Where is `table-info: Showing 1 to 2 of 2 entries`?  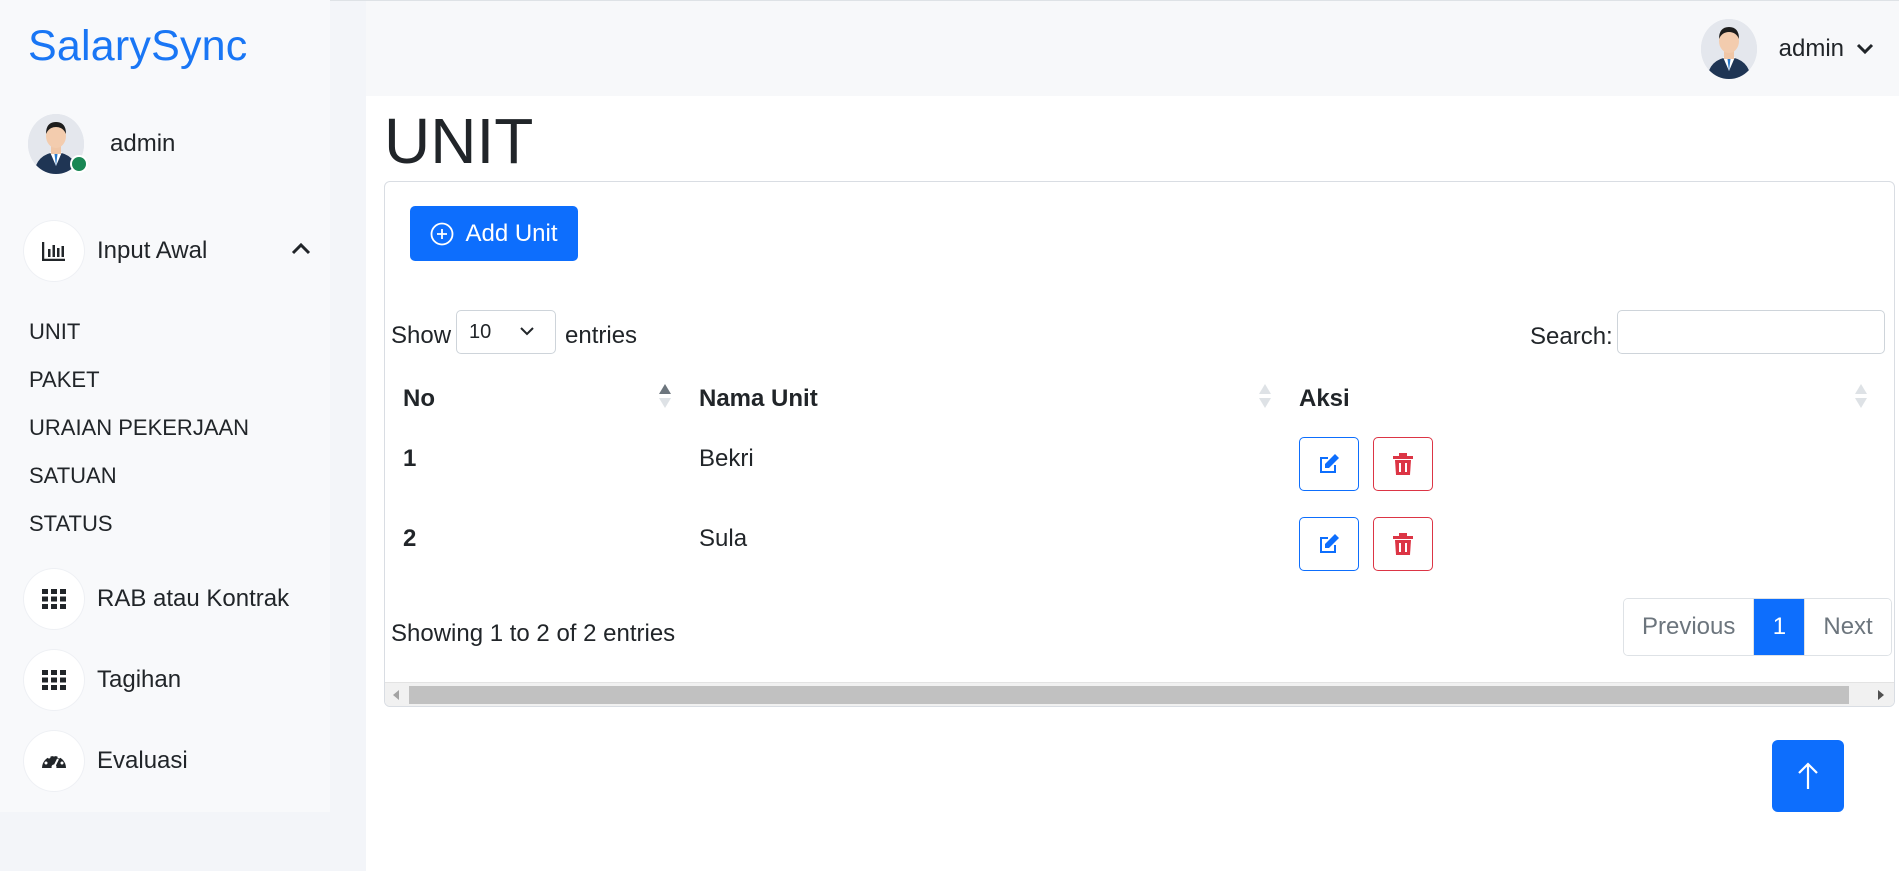
table-info: Showing 1 to 2 of 2 entries is located at coordinates (533, 633).